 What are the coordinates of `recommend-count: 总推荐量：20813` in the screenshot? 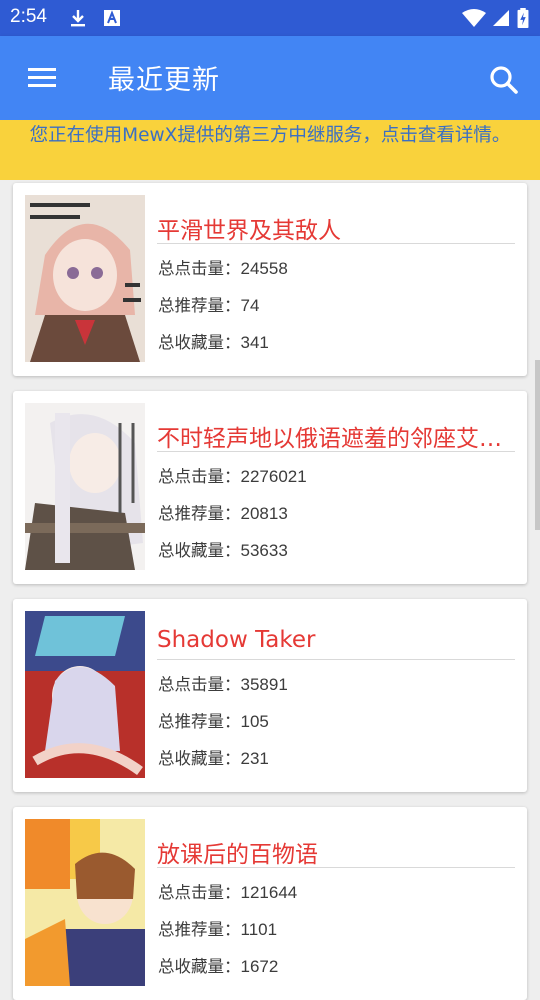 It's located at (223, 513).